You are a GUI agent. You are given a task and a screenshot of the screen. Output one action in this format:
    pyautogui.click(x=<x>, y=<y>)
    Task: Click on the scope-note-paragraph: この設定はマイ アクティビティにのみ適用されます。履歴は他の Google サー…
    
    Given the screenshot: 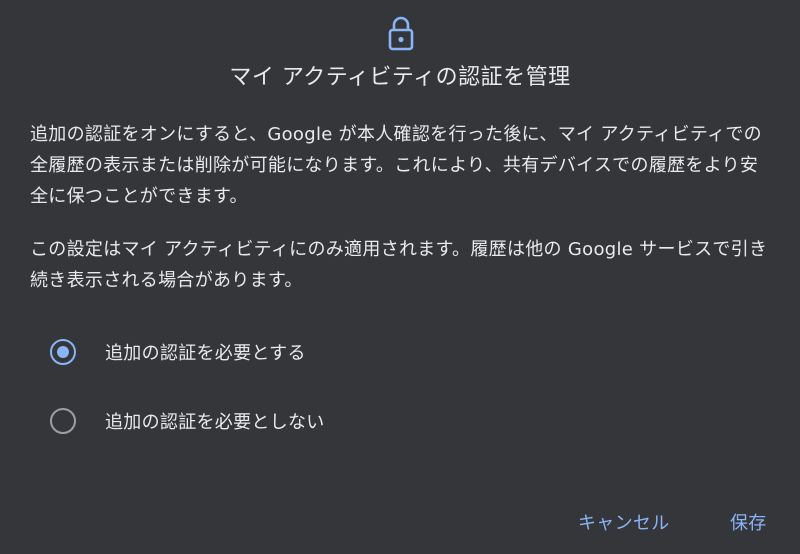 What is the action you would take?
    pyautogui.click(x=399, y=265)
    